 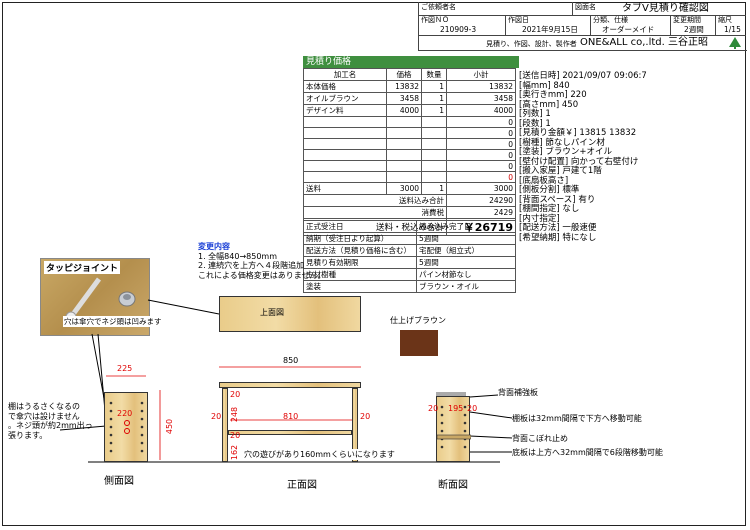 What do you see at coordinates (225, 425) in the screenshot?
I see `front-left-leg` at bounding box center [225, 425].